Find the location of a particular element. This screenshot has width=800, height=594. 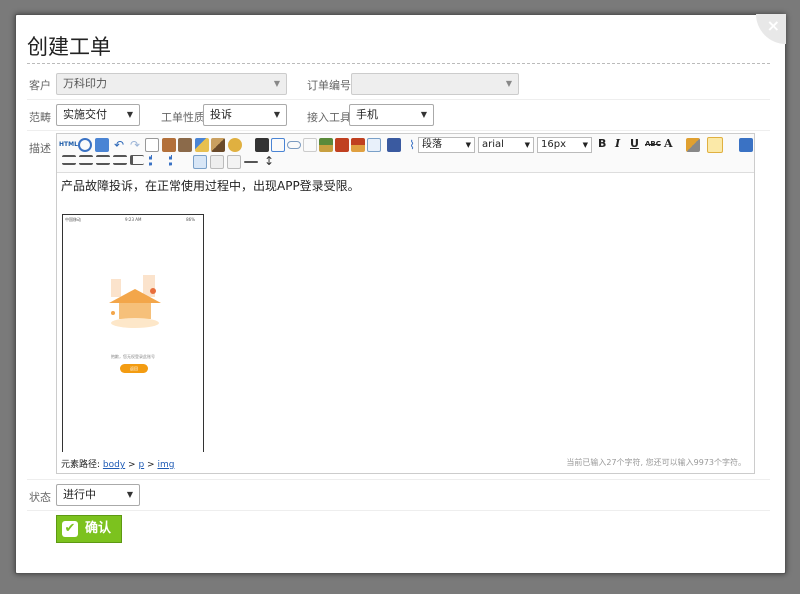

battery-text: 86% is located at coordinates (190, 219).